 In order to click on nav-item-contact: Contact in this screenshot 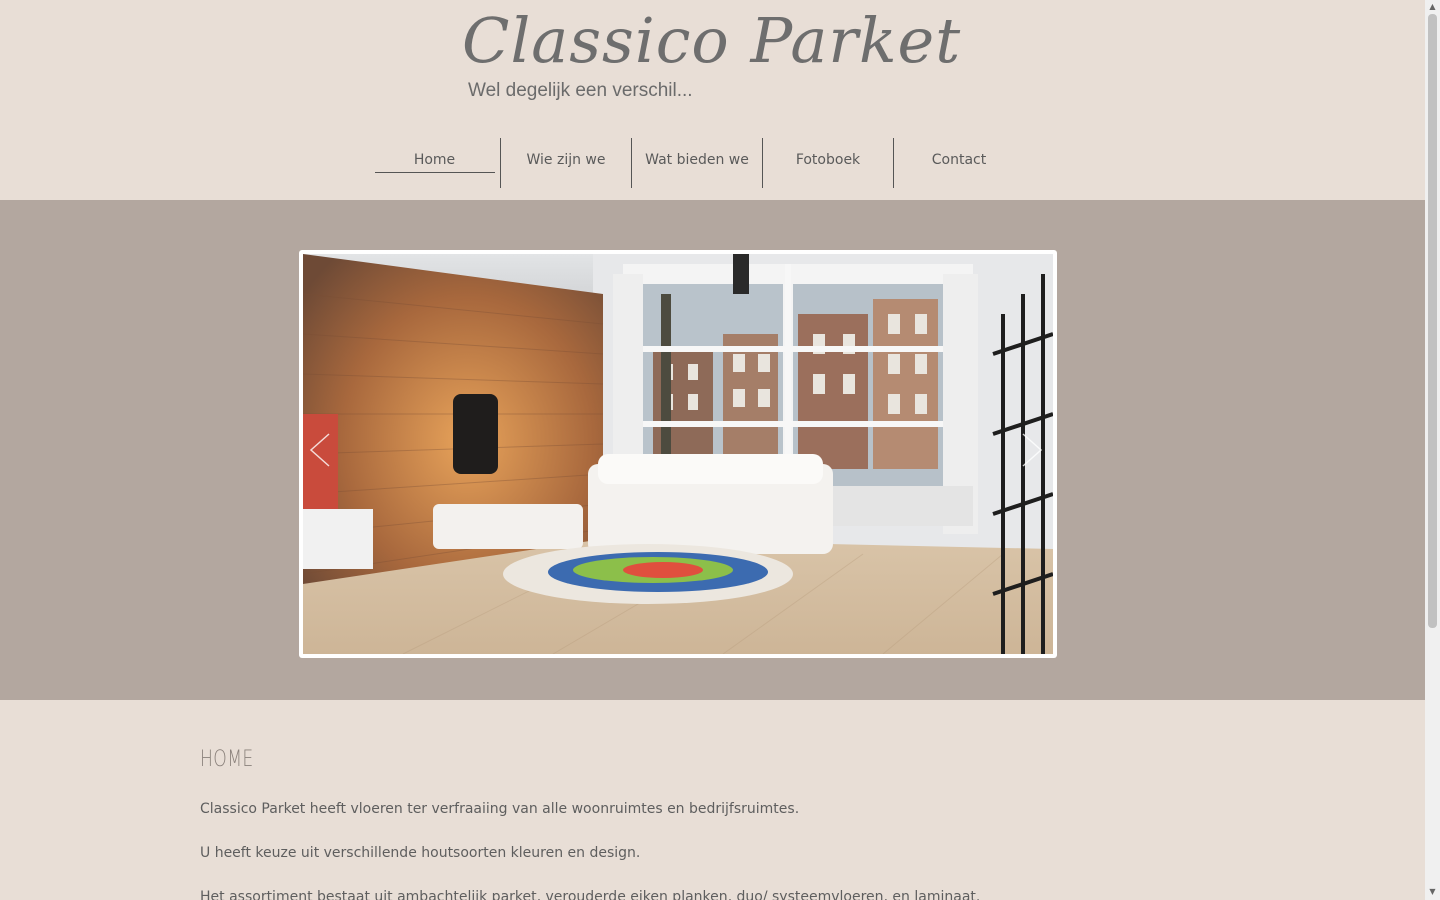, I will do `click(958, 163)`.